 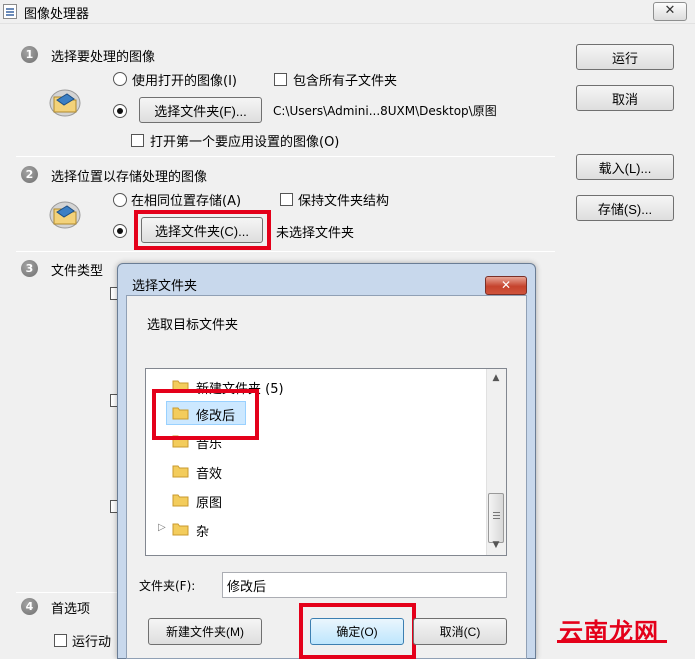 I want to click on tree-item-label: 音效, so click(x=209, y=474).